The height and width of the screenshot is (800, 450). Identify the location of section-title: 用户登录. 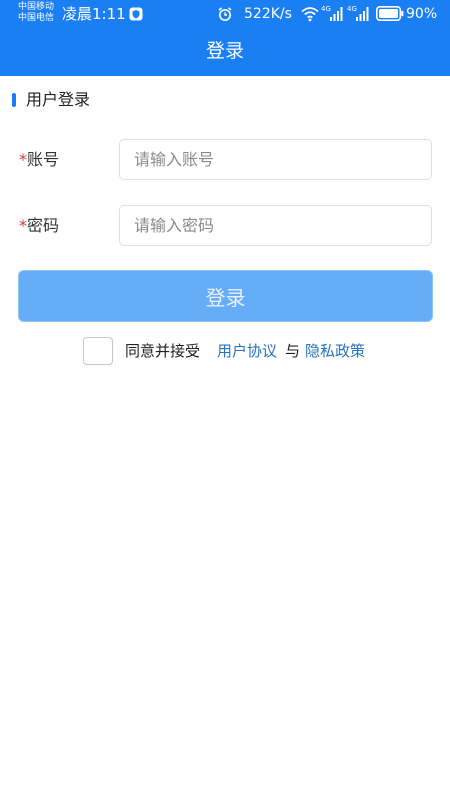
(58, 99).